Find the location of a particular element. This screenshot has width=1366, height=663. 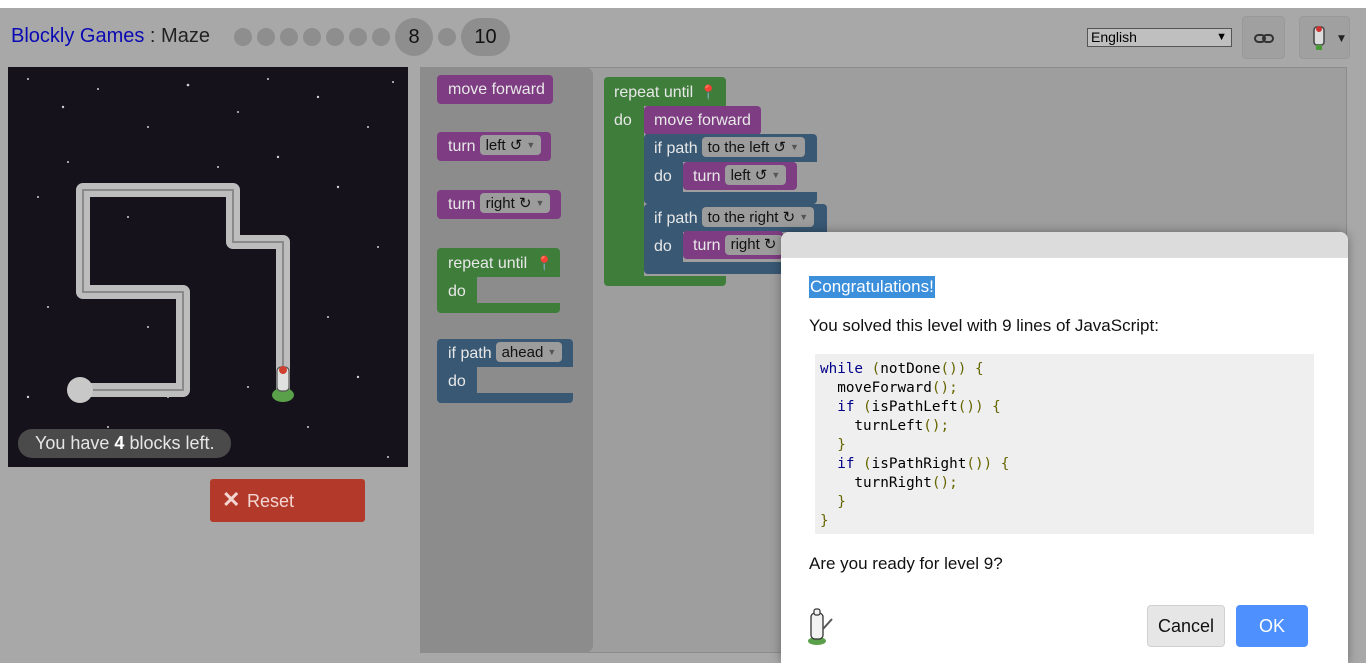

goal-marker is located at coordinates (80, 390).